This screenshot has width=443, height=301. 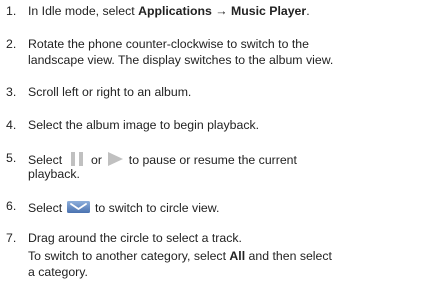 What do you see at coordinates (11, 206) in the screenshot?
I see `step-number: 6.` at bounding box center [11, 206].